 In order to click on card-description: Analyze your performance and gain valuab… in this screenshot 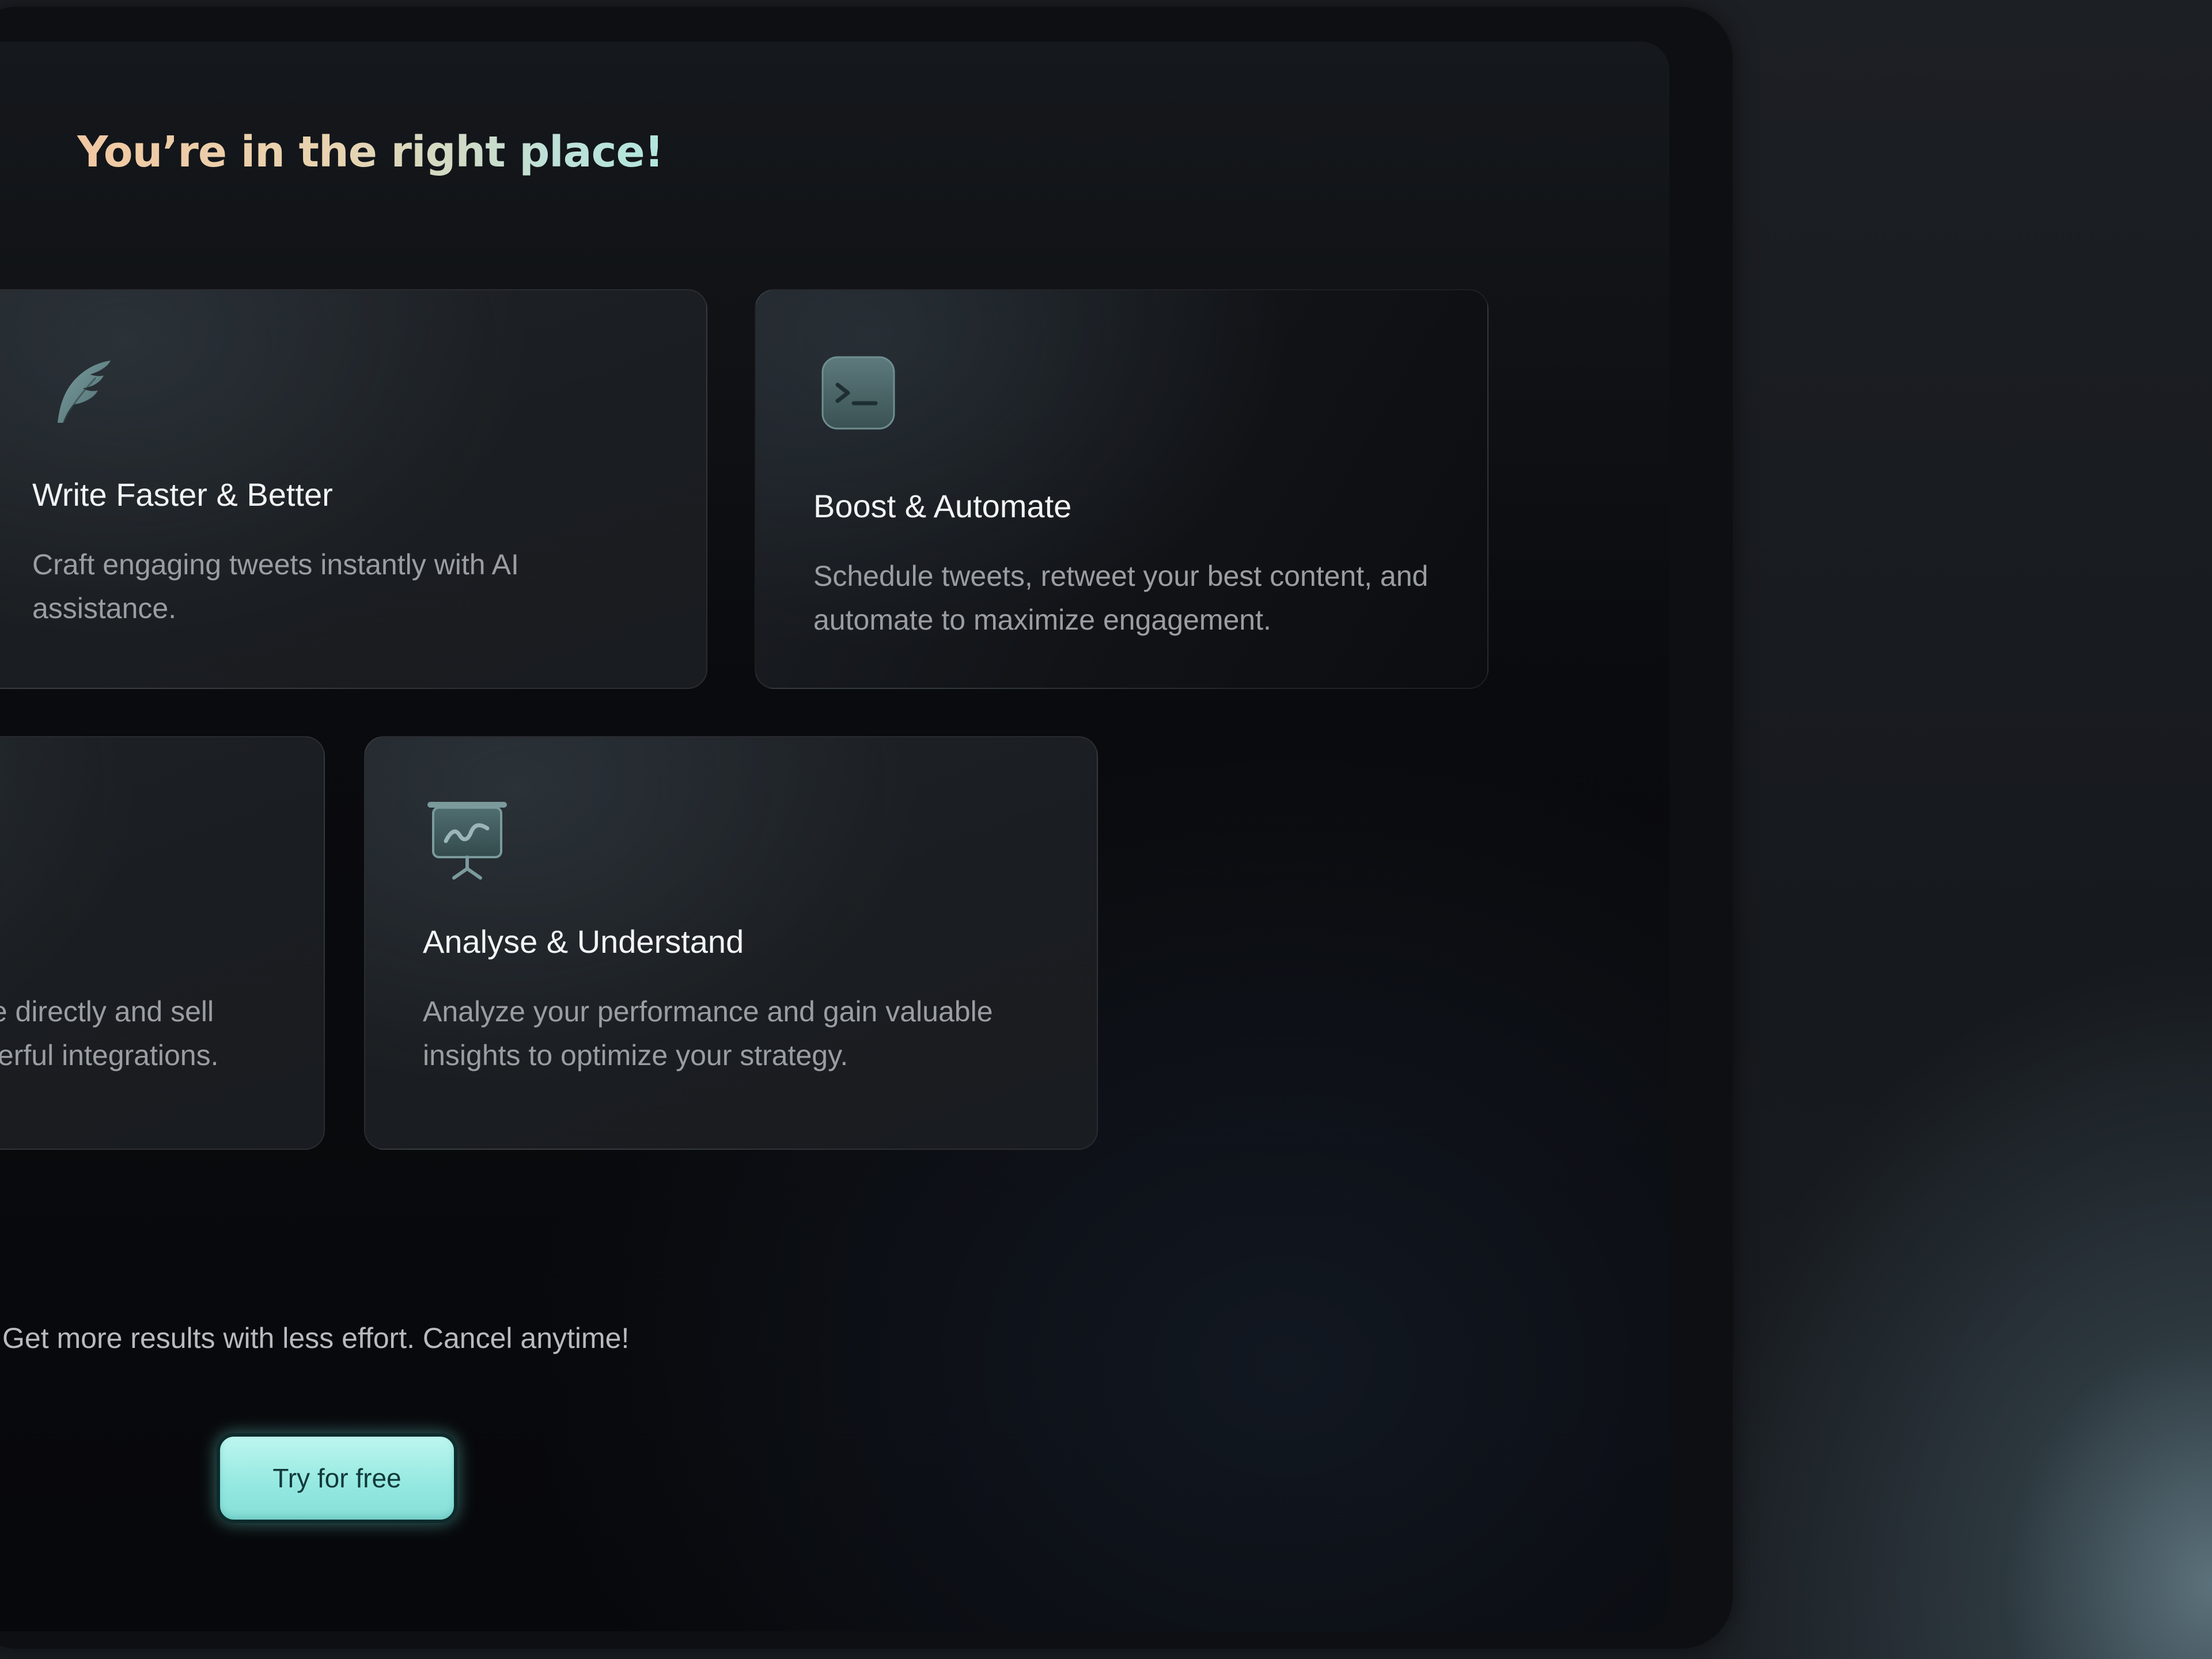, I will do `click(708, 1033)`.